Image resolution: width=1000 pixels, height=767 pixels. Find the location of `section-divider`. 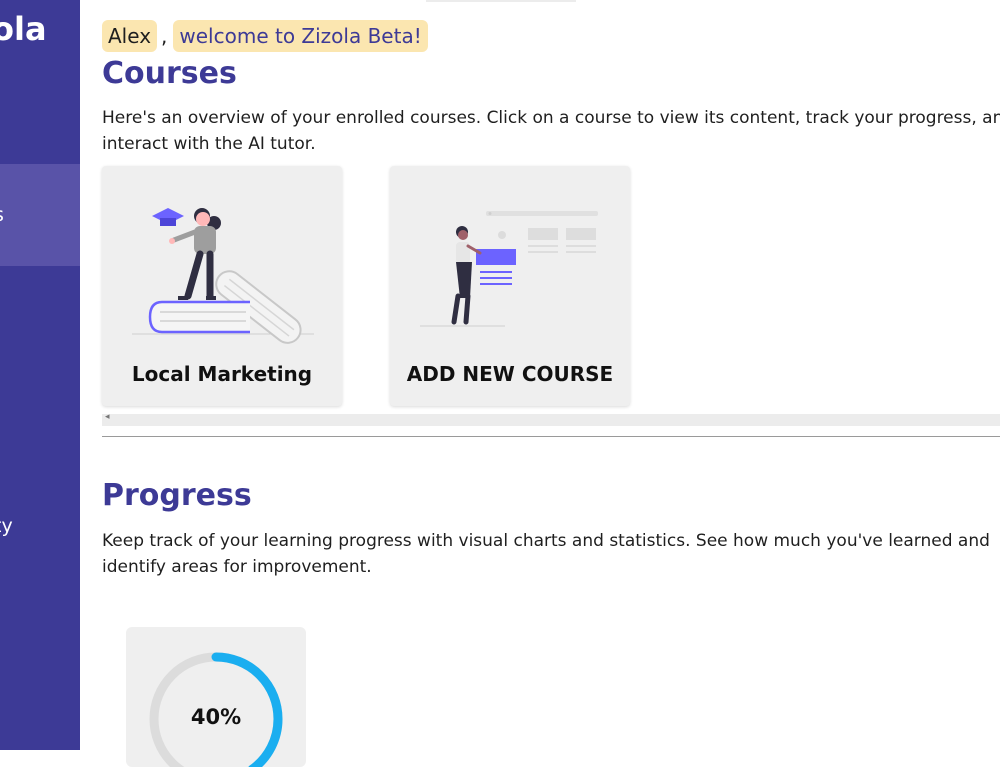

section-divider is located at coordinates (551, 436).